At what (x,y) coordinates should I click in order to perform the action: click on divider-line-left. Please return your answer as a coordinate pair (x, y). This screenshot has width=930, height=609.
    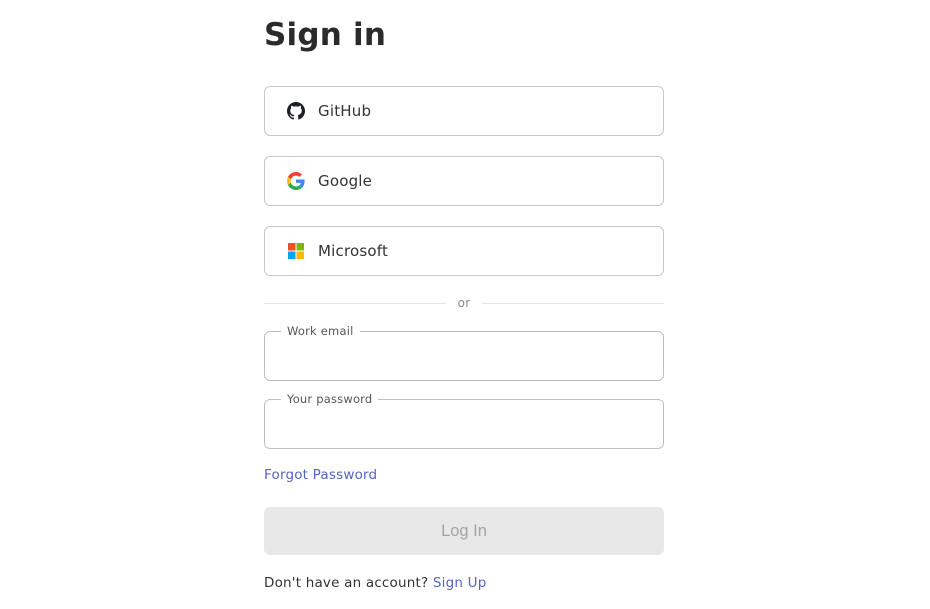
    Looking at the image, I should click on (355, 303).